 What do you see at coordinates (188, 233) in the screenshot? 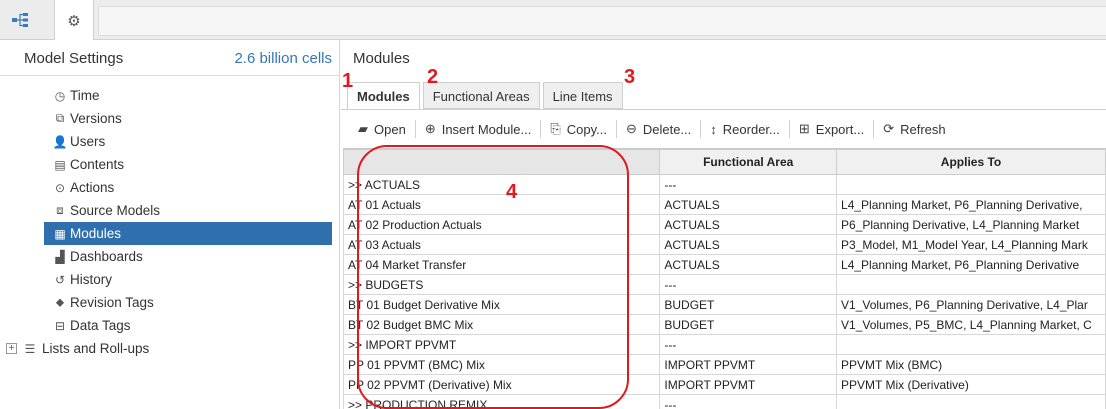
I see `sidebar-item-modules: ▦ Modules` at bounding box center [188, 233].